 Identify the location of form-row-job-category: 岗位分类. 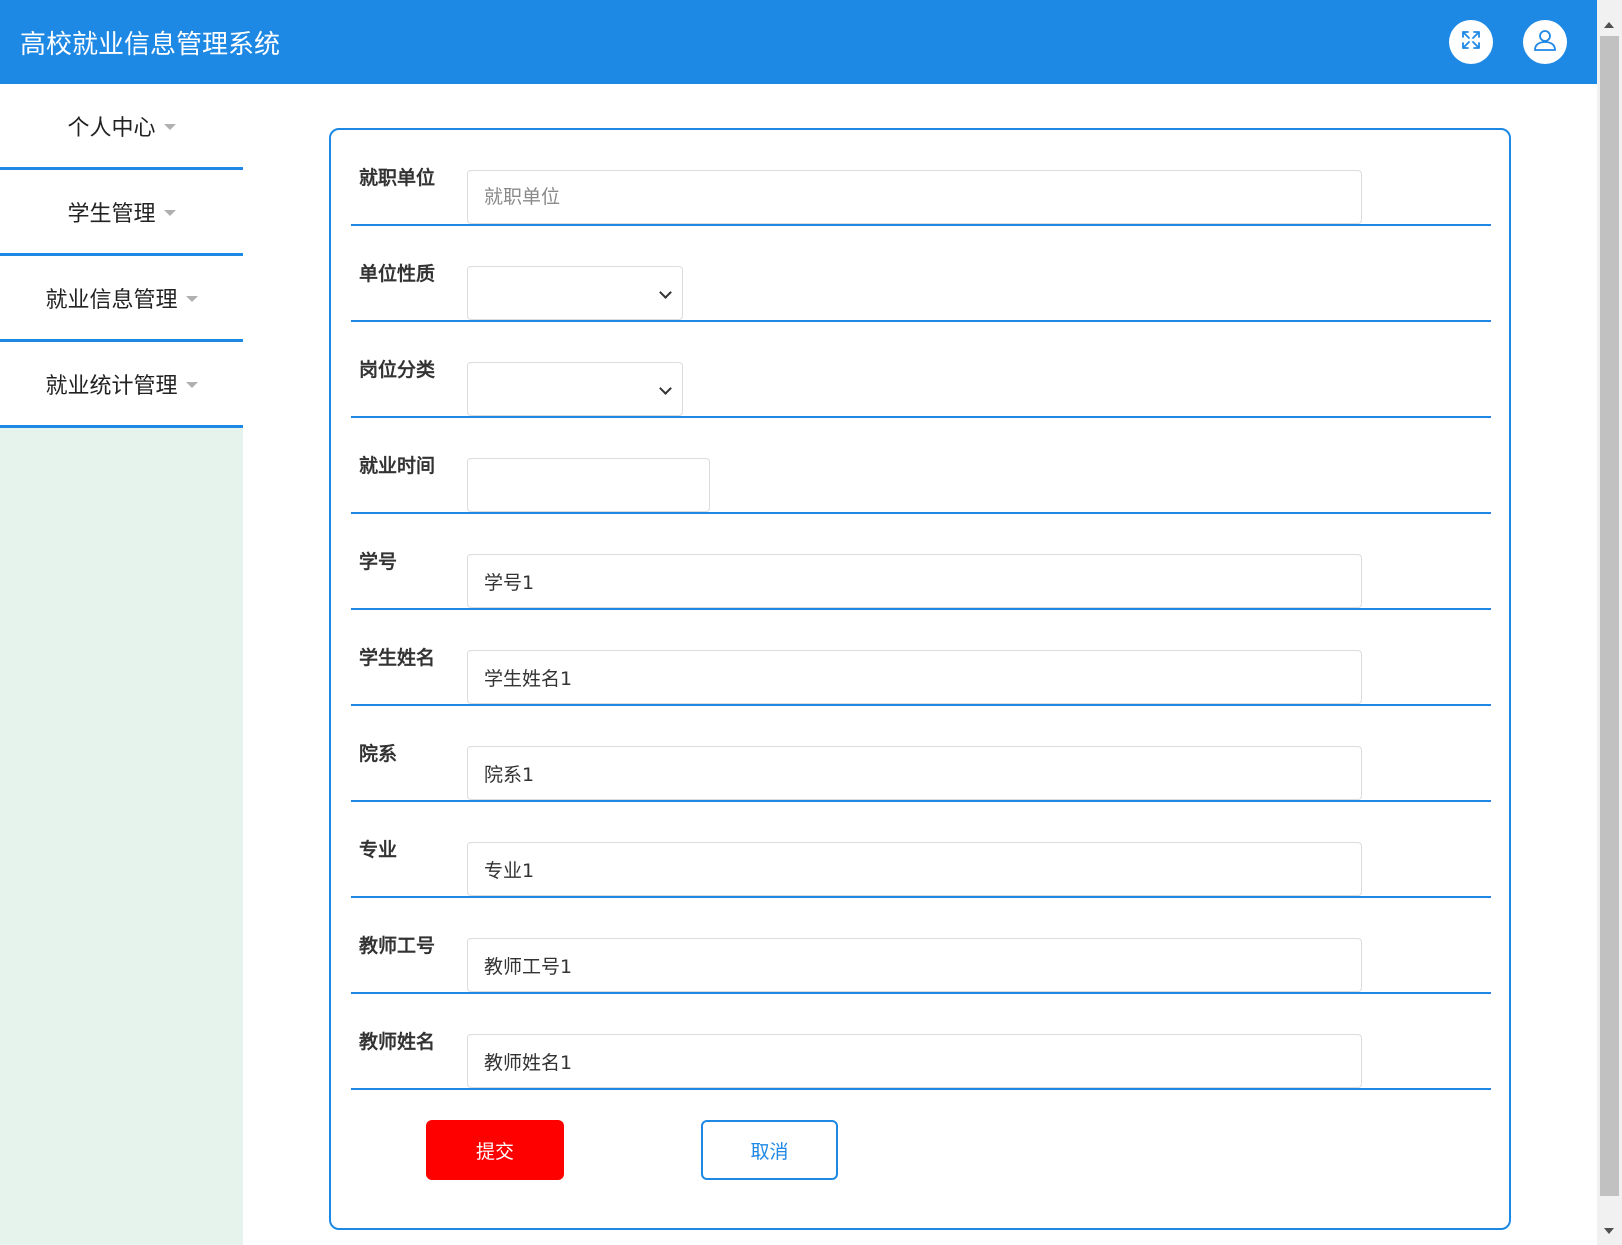
(921, 370).